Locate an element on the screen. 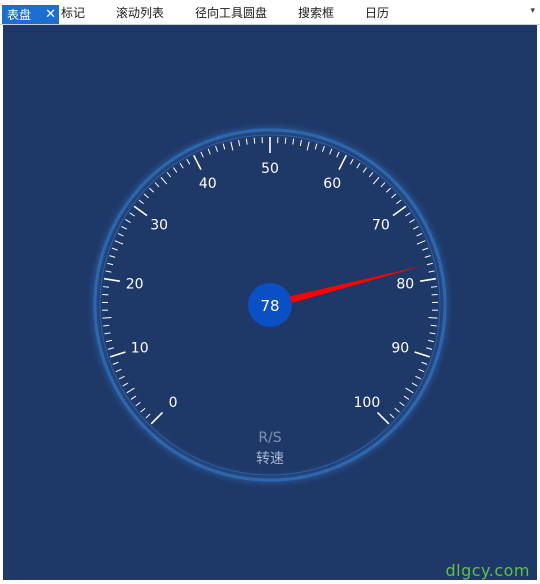 This screenshot has width=540, height=584. gauge-tick-label: 70 is located at coordinates (381, 225).